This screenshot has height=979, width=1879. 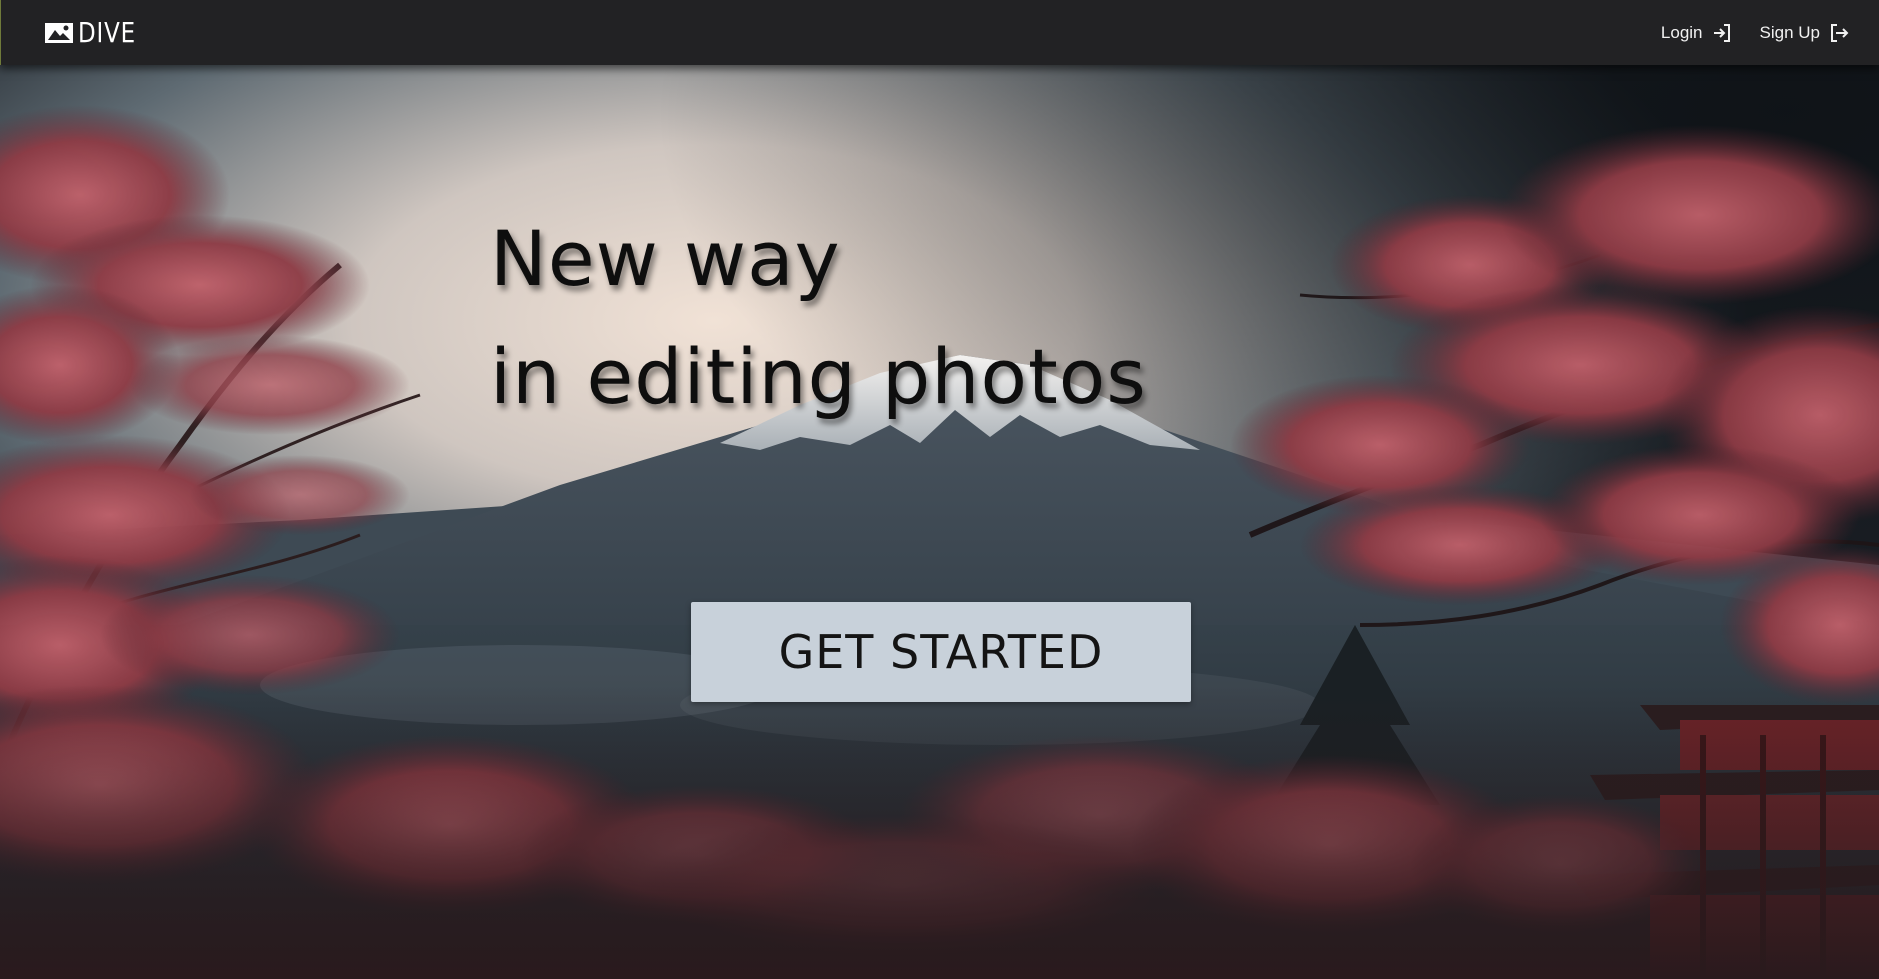 I want to click on brand-name: DIVE, so click(x=107, y=32).